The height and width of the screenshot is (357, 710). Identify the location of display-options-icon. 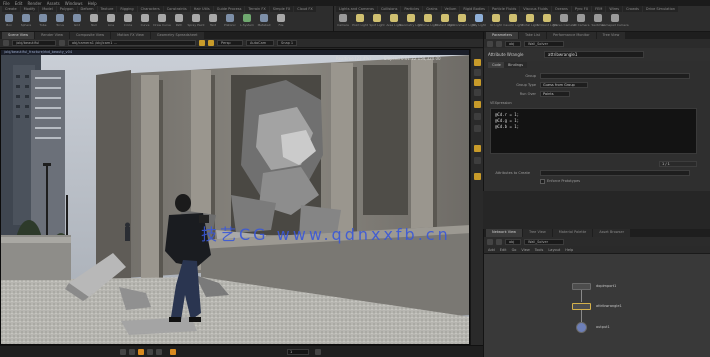
(211, 43).